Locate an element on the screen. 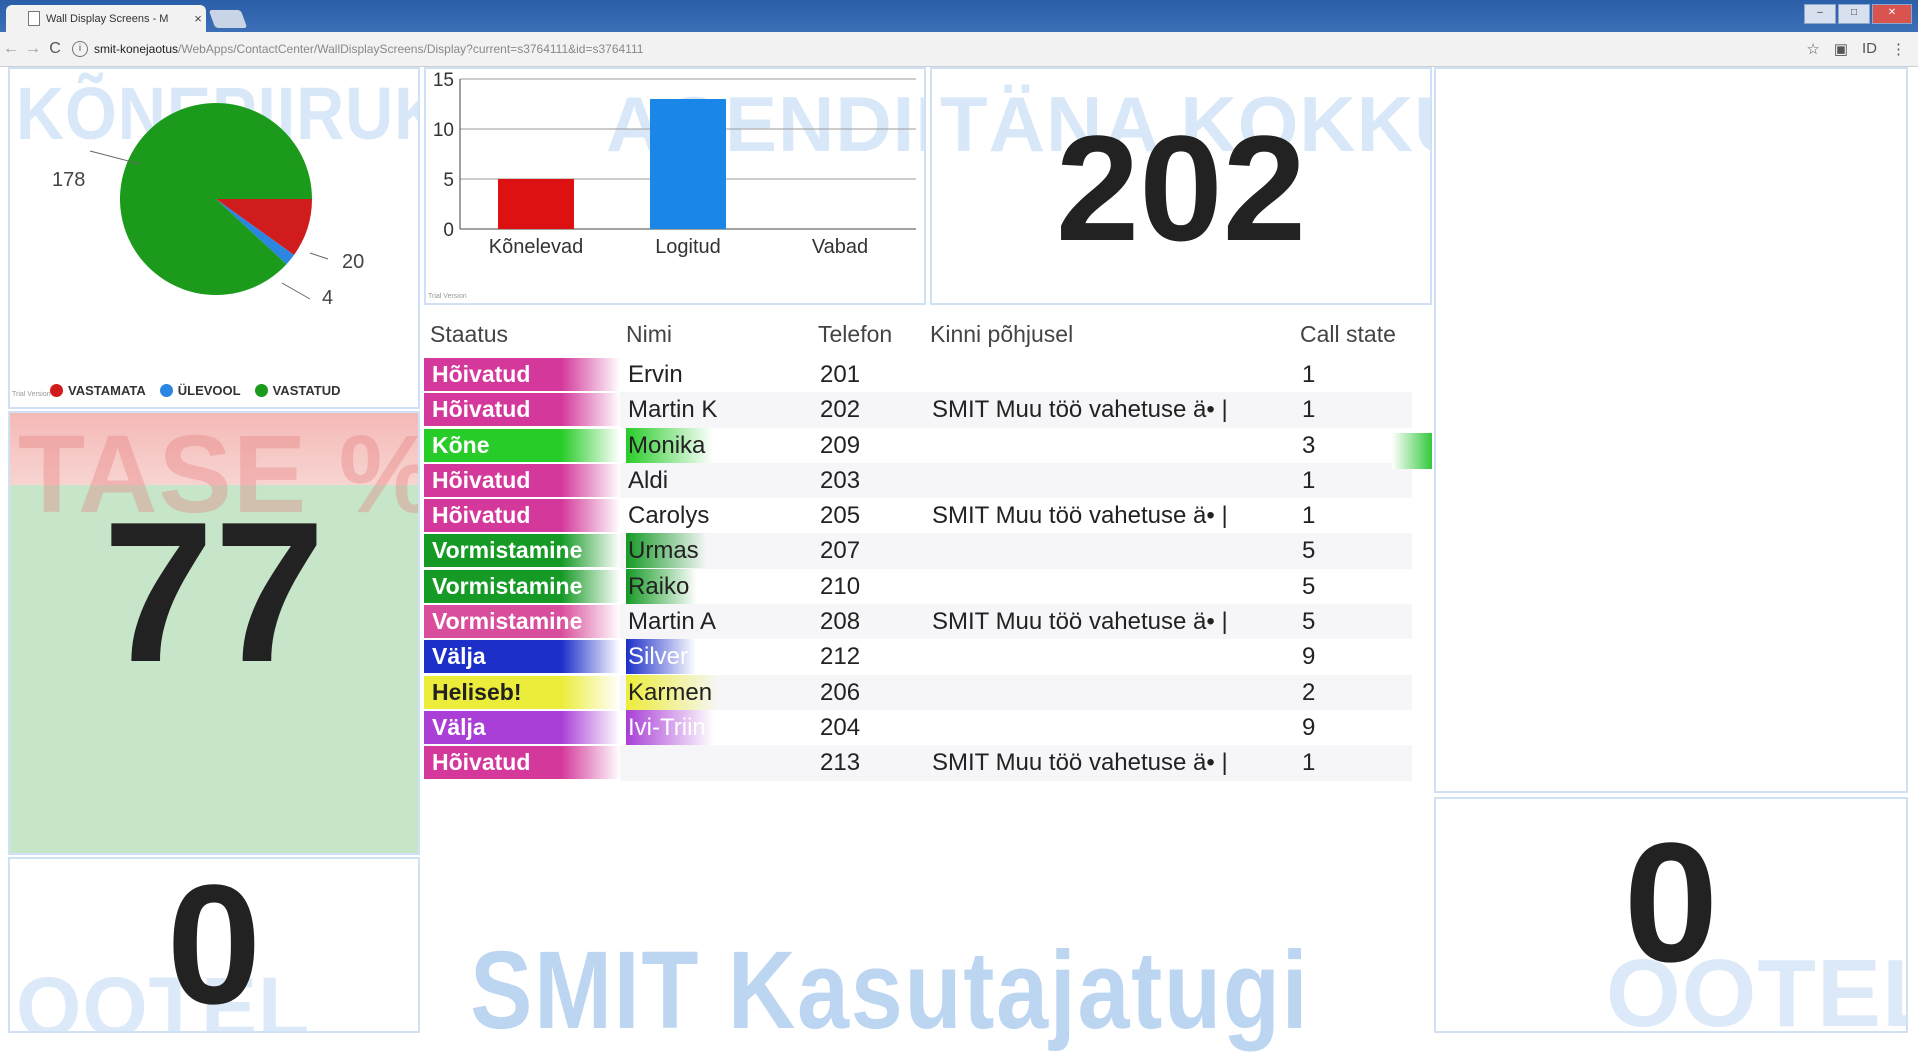 This screenshot has width=1918, height=1054. agent-phone: 212 is located at coordinates (840, 657).